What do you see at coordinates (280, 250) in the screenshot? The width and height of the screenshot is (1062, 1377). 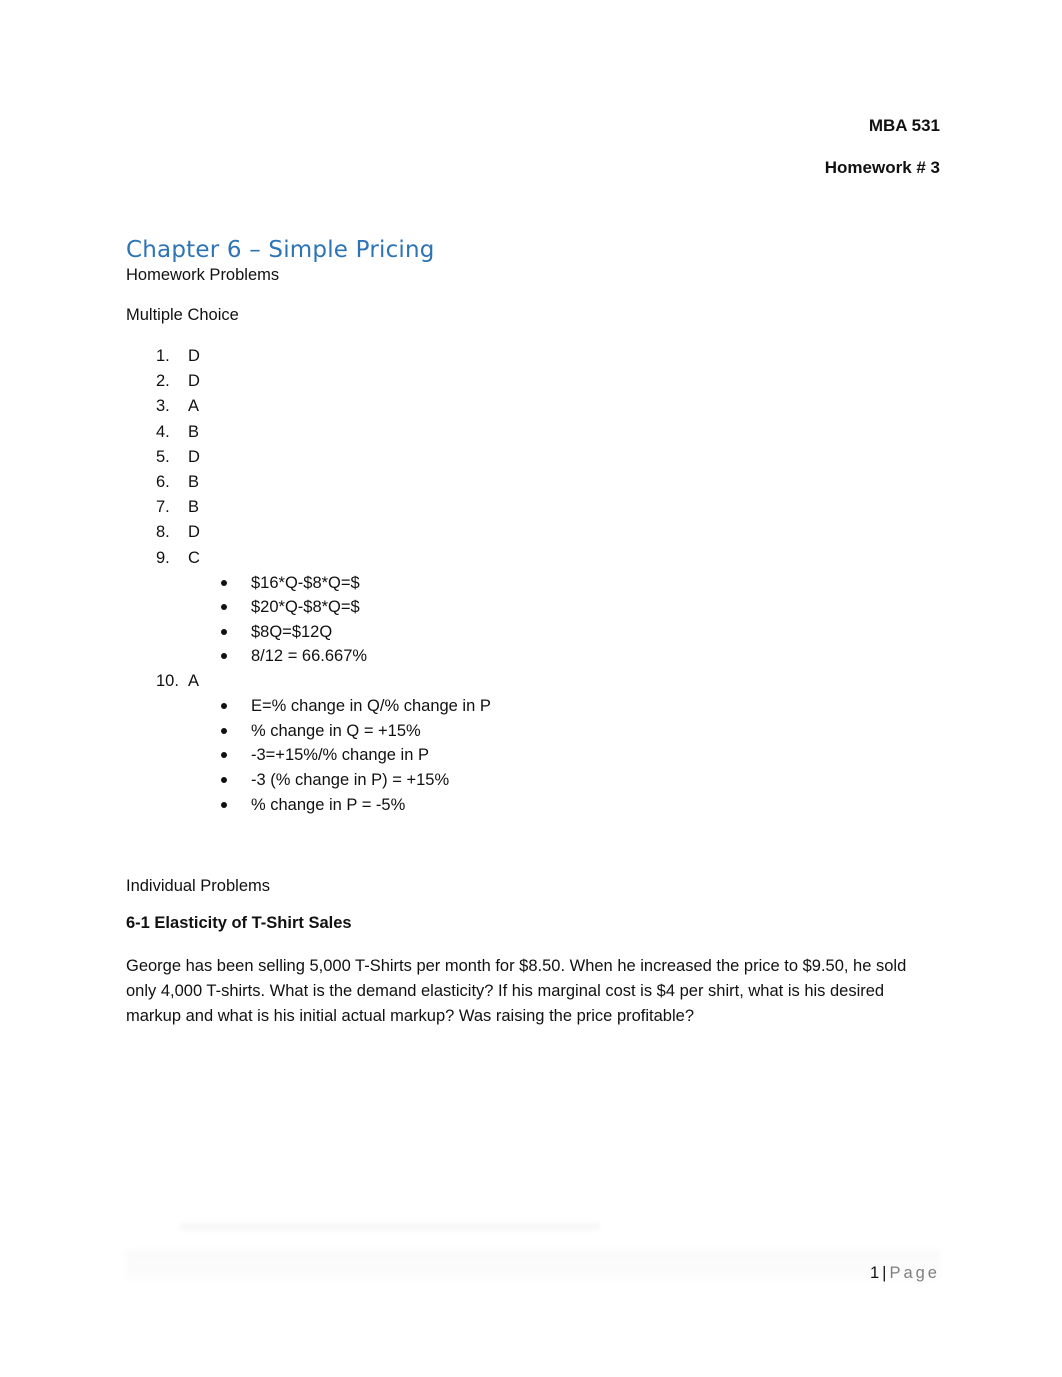 I see `chapter-title: Chapter 6 – Simple Pricing` at bounding box center [280, 250].